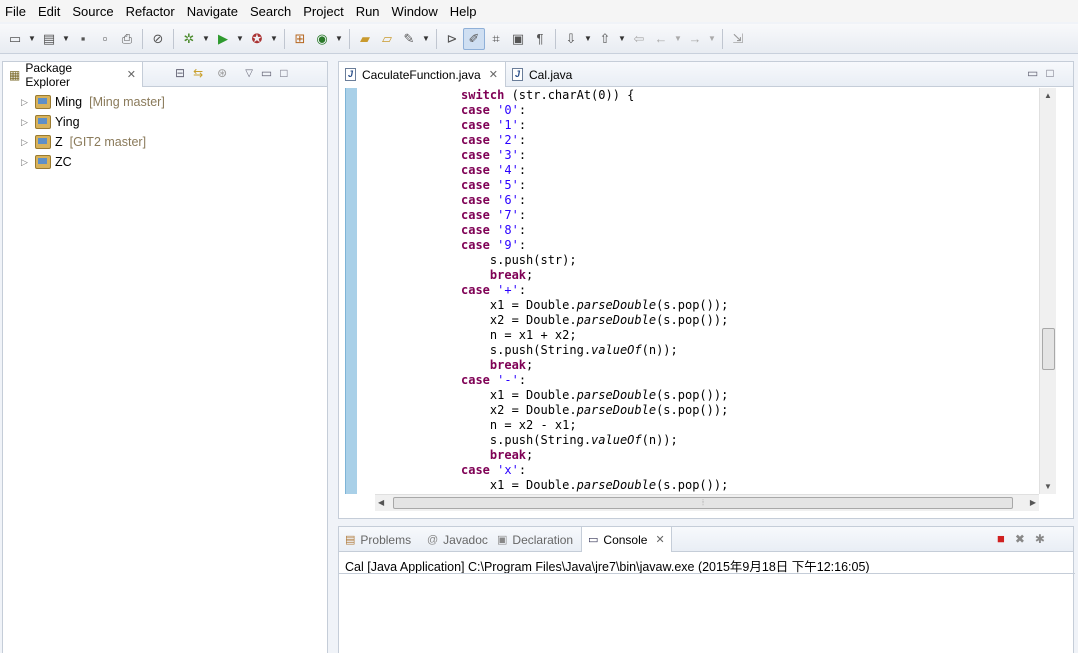 This screenshot has width=1078, height=653. What do you see at coordinates (695, 39) in the screenshot?
I see `forward-icon: →` at bounding box center [695, 39].